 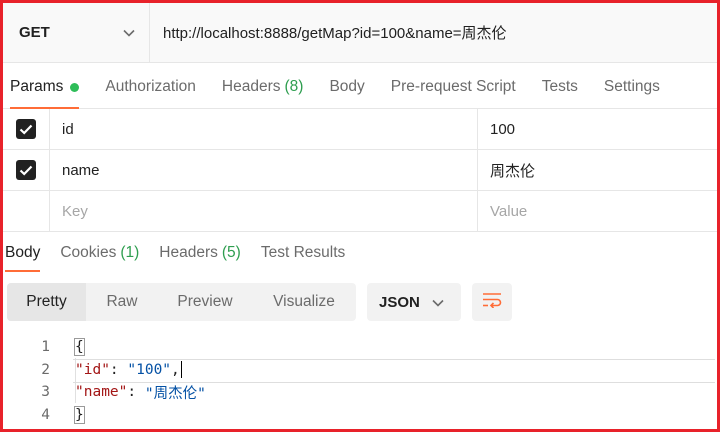 I want to click on tab-settings: Settings, so click(x=632, y=87).